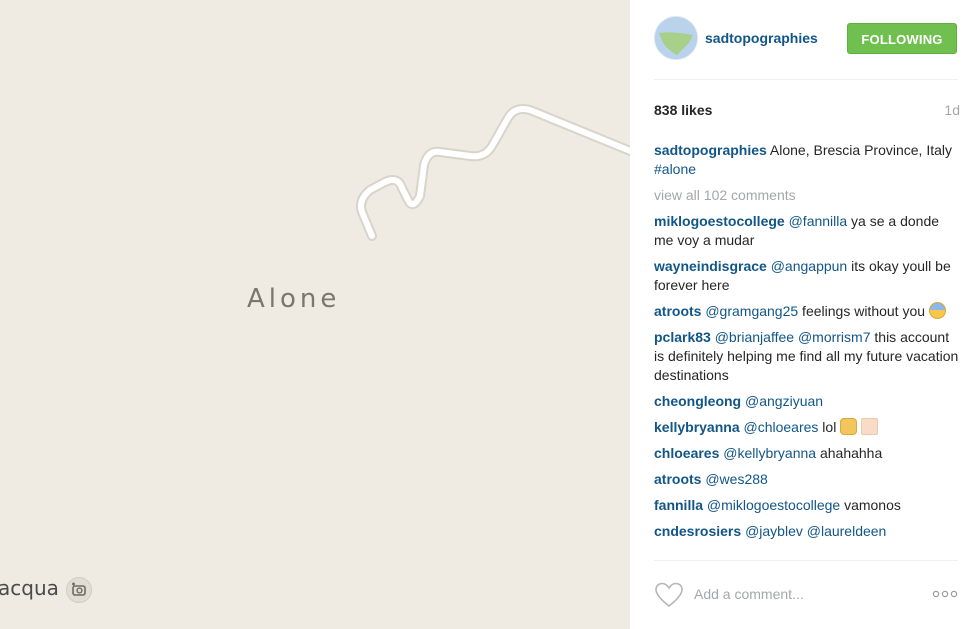 Image resolution: width=980 pixels, height=629 pixels. I want to click on hashtag-link: #alone, so click(675, 169).